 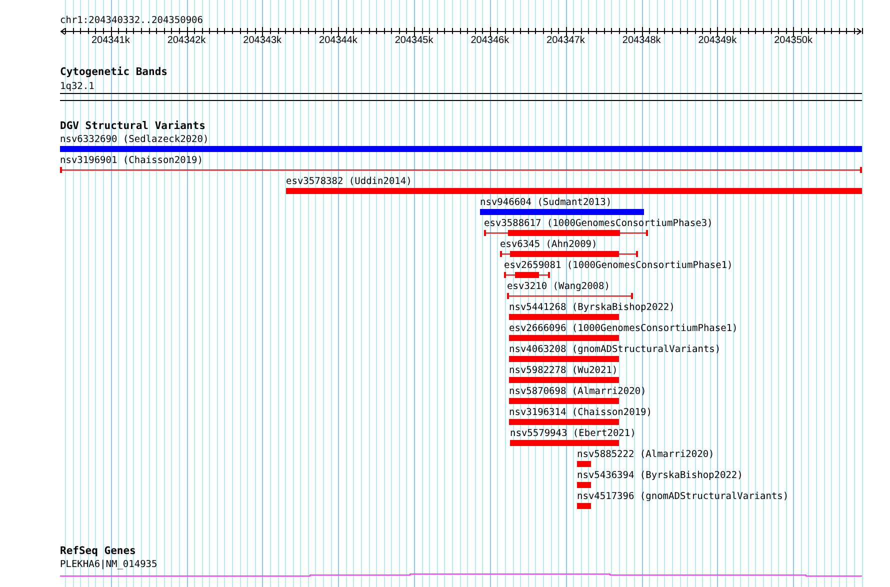 What do you see at coordinates (563, 370) in the screenshot?
I see `variant-label: nsv5982278 (Wu2021)` at bounding box center [563, 370].